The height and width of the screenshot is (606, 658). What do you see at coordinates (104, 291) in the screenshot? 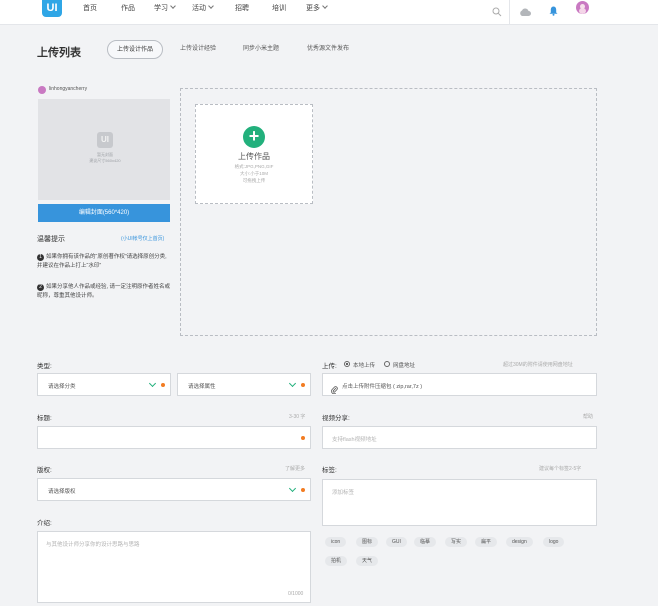
I see `tip-item: 2 如果分享他人作品或经验, 请一定注明原作者姓名或昵称，尊重其他设计师。` at bounding box center [104, 291].